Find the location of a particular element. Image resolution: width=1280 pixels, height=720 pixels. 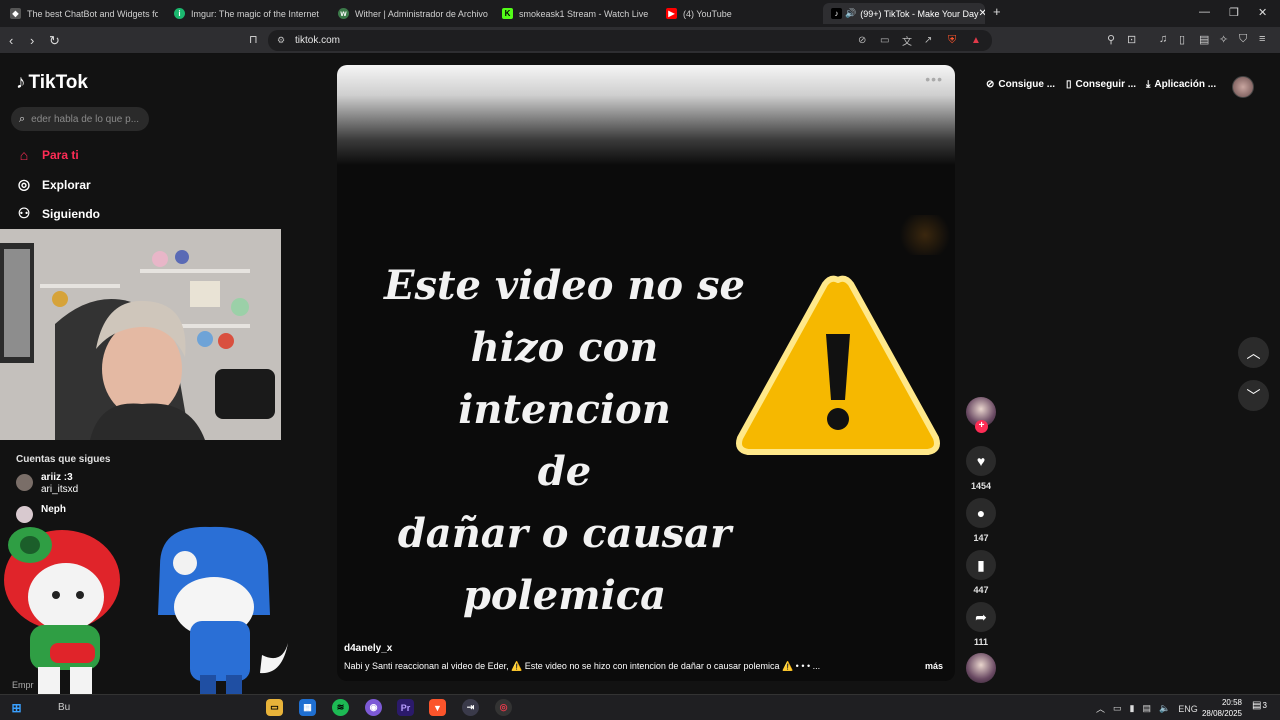

system-tray: ︿ ▭ ▮ ▤ 🔈 ENG is located at coordinates (1147, 708).